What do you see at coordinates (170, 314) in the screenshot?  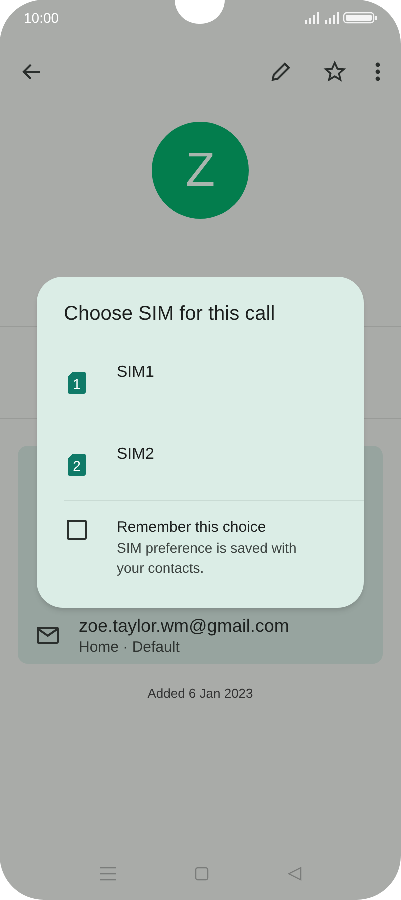 I see `dialog-title: Choose SIM for this call` at bounding box center [170, 314].